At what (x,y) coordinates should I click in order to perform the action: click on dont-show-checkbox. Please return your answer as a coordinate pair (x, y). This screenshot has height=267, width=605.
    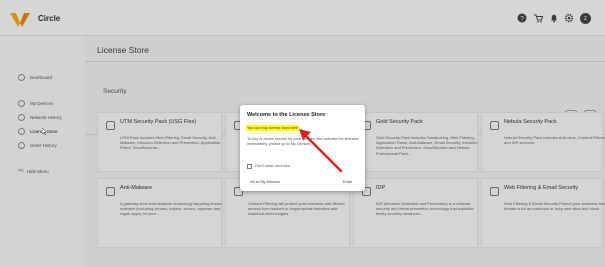
    Looking at the image, I should click on (249, 166).